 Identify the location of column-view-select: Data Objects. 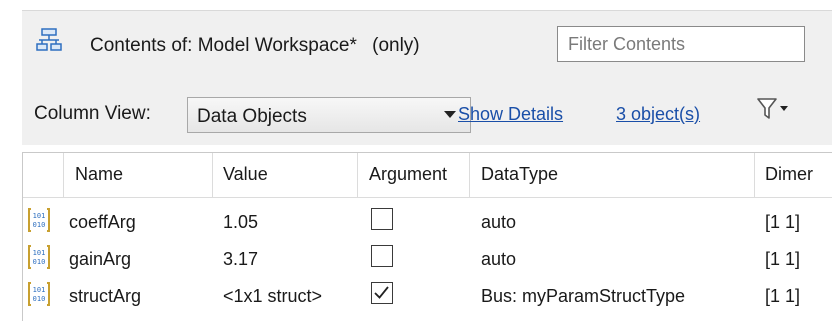
(329, 115).